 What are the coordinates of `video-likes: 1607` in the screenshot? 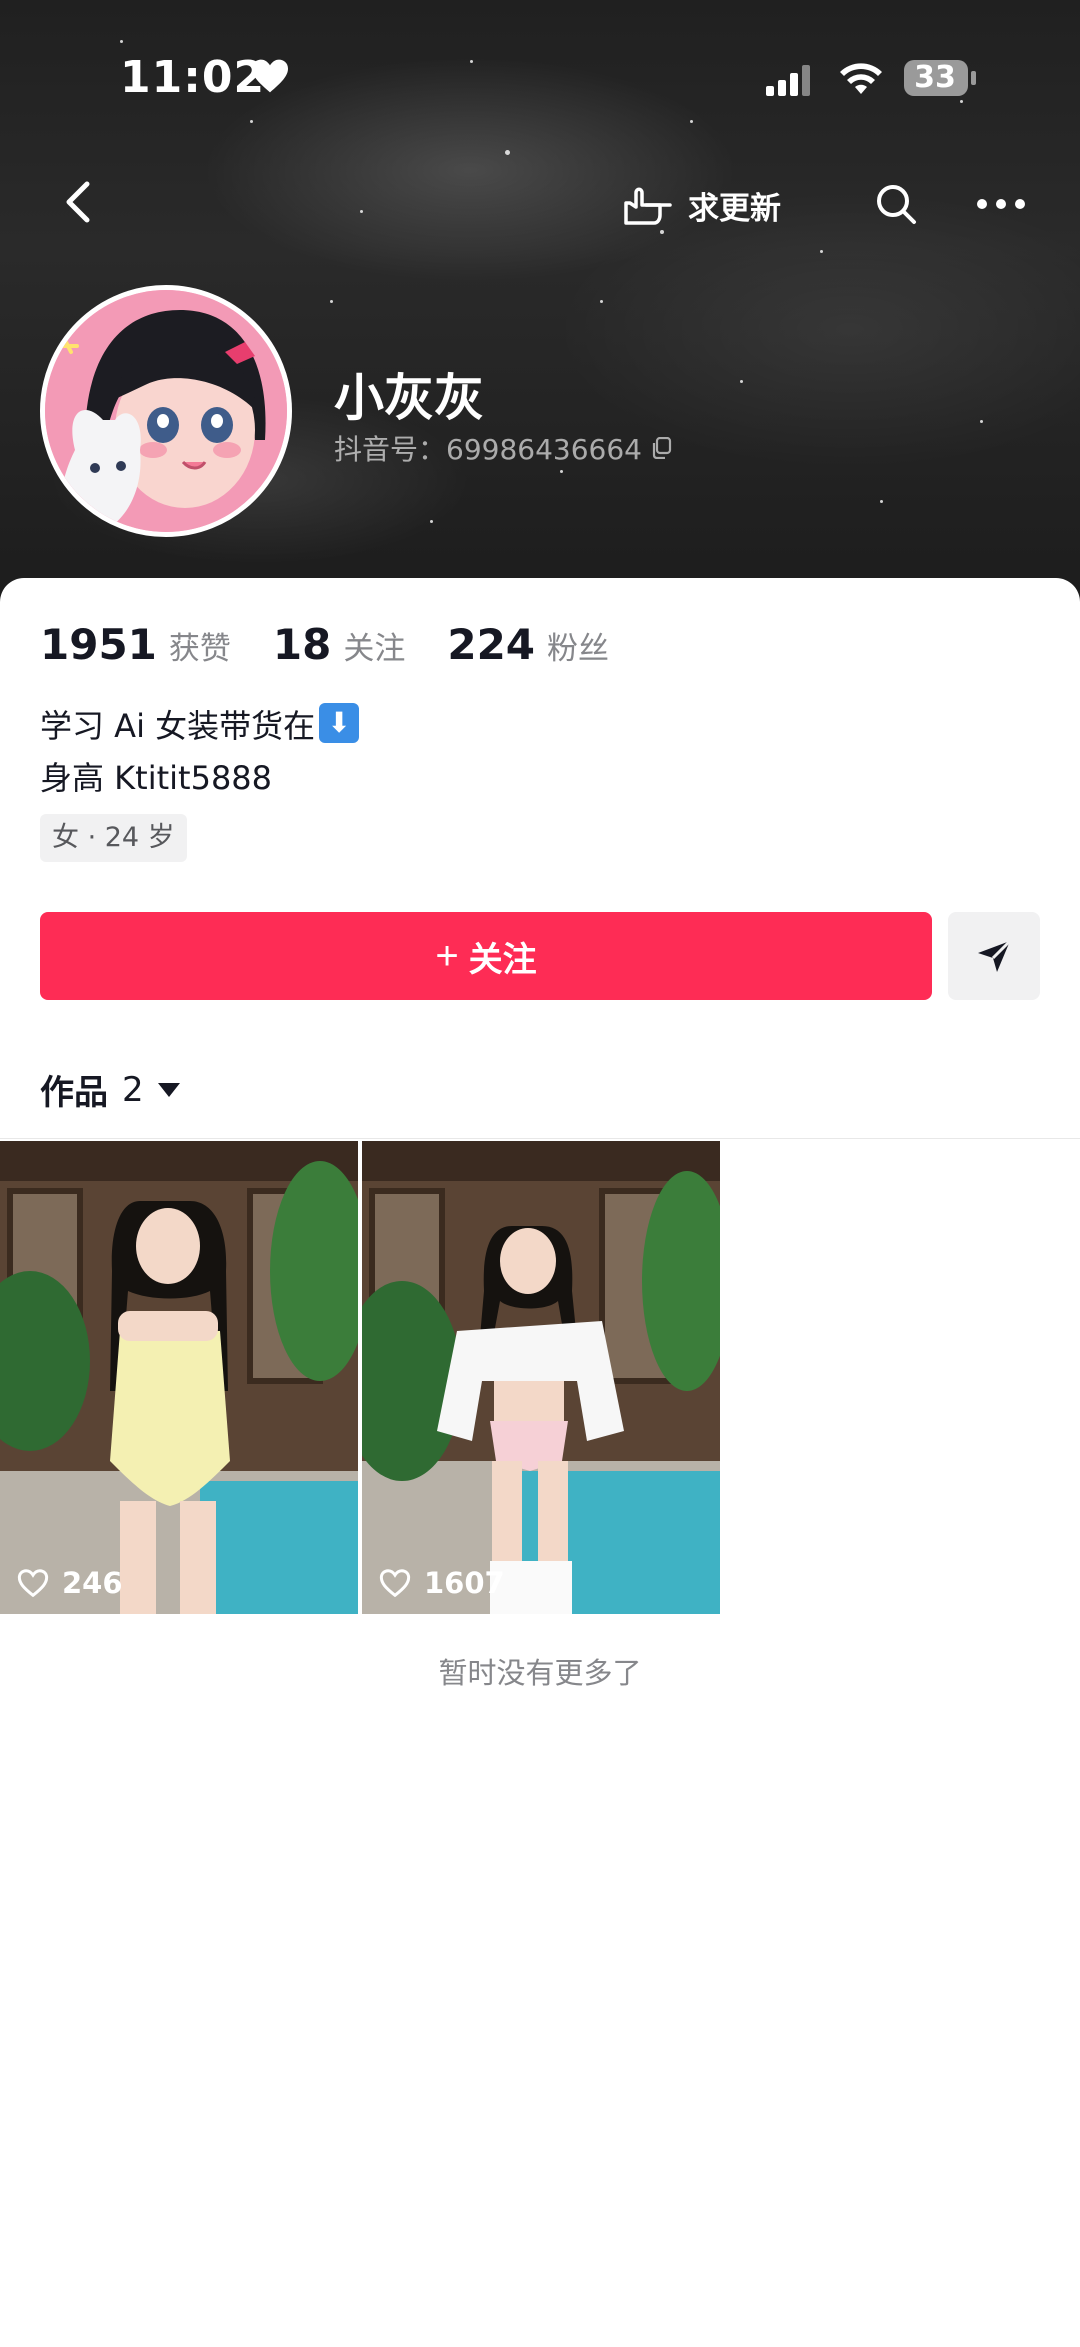 It's located at (441, 1583).